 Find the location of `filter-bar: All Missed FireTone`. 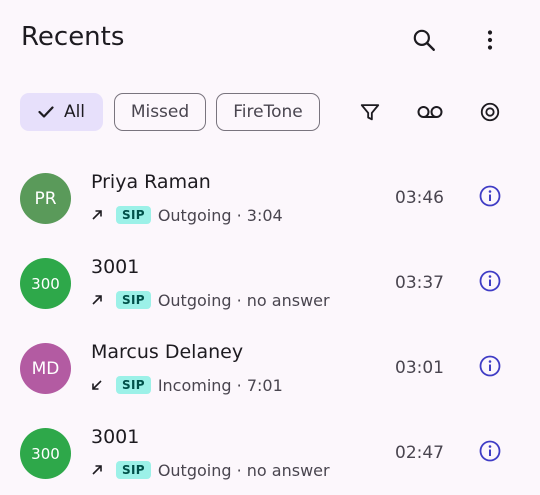

filter-bar: All Missed FireTone is located at coordinates (270, 113).